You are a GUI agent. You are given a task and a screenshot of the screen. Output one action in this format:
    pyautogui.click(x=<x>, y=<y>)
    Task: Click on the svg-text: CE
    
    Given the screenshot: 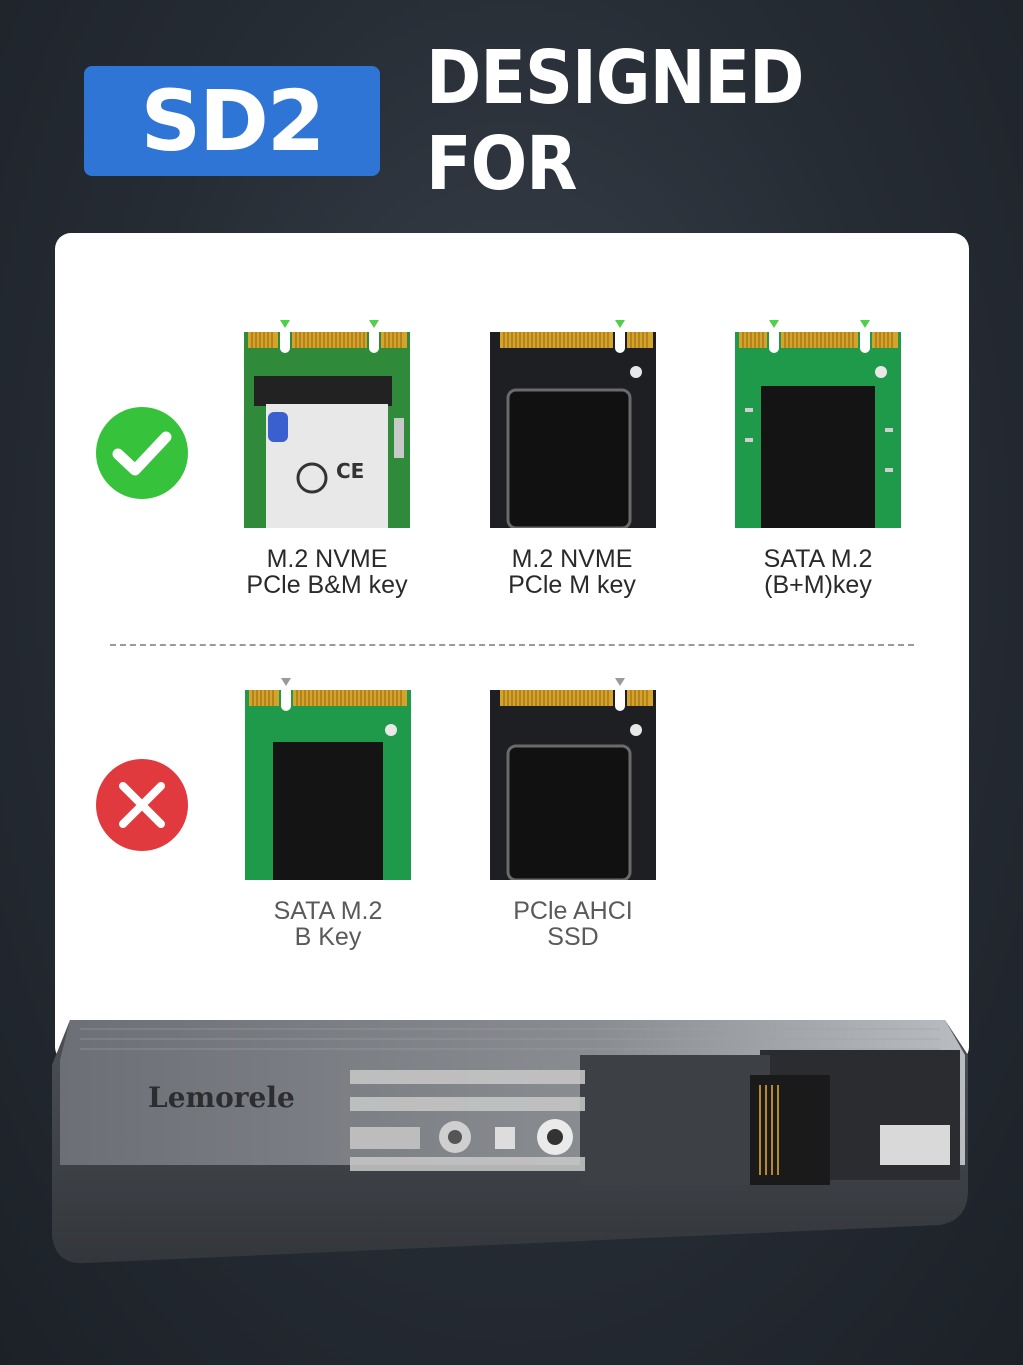 What is the action you would take?
    pyautogui.click(x=350, y=471)
    